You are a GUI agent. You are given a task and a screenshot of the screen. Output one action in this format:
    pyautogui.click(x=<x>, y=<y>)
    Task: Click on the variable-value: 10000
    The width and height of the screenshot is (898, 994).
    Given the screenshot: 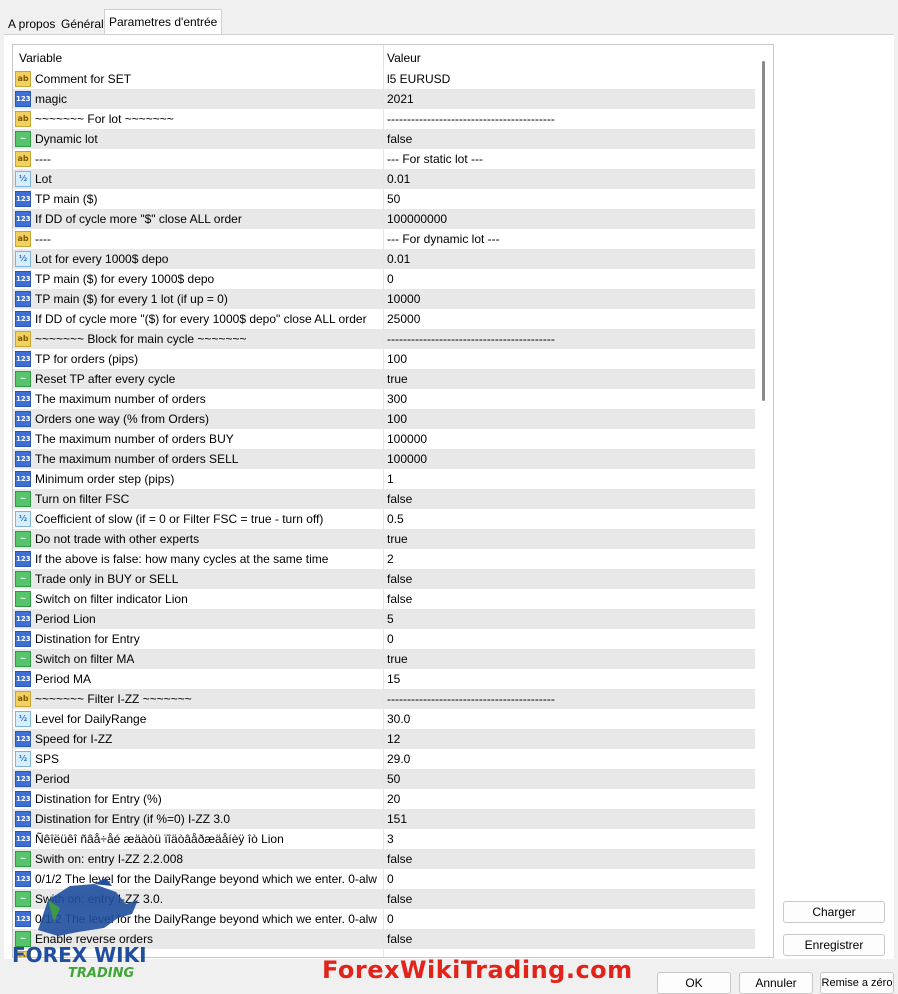 What is the action you would take?
    pyautogui.click(x=403, y=299)
    